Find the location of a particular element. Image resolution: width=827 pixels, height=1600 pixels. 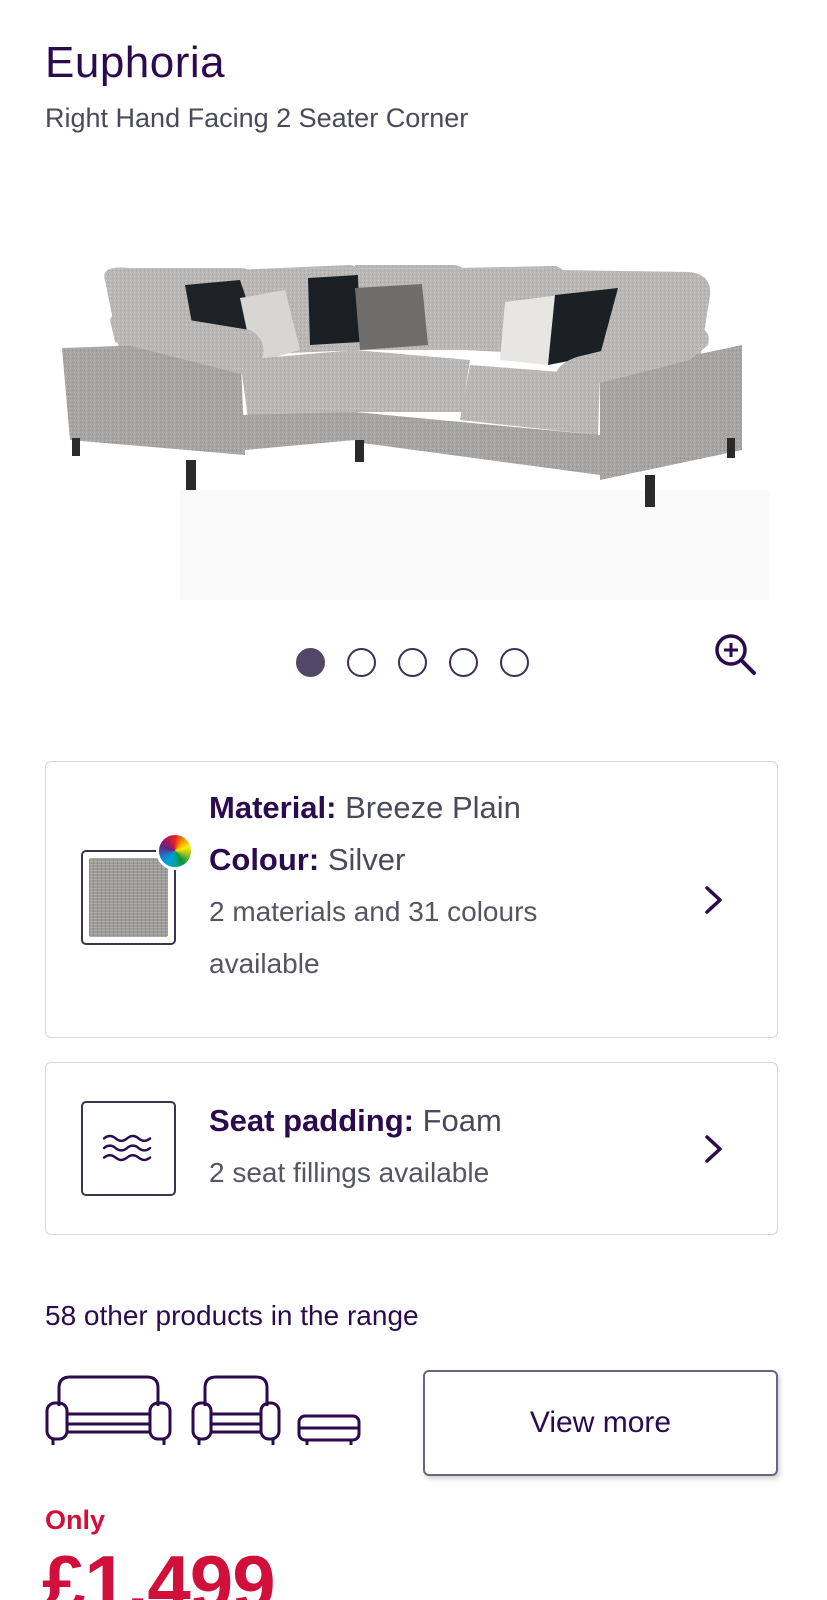

color-wheel-icon is located at coordinates (175, 851).